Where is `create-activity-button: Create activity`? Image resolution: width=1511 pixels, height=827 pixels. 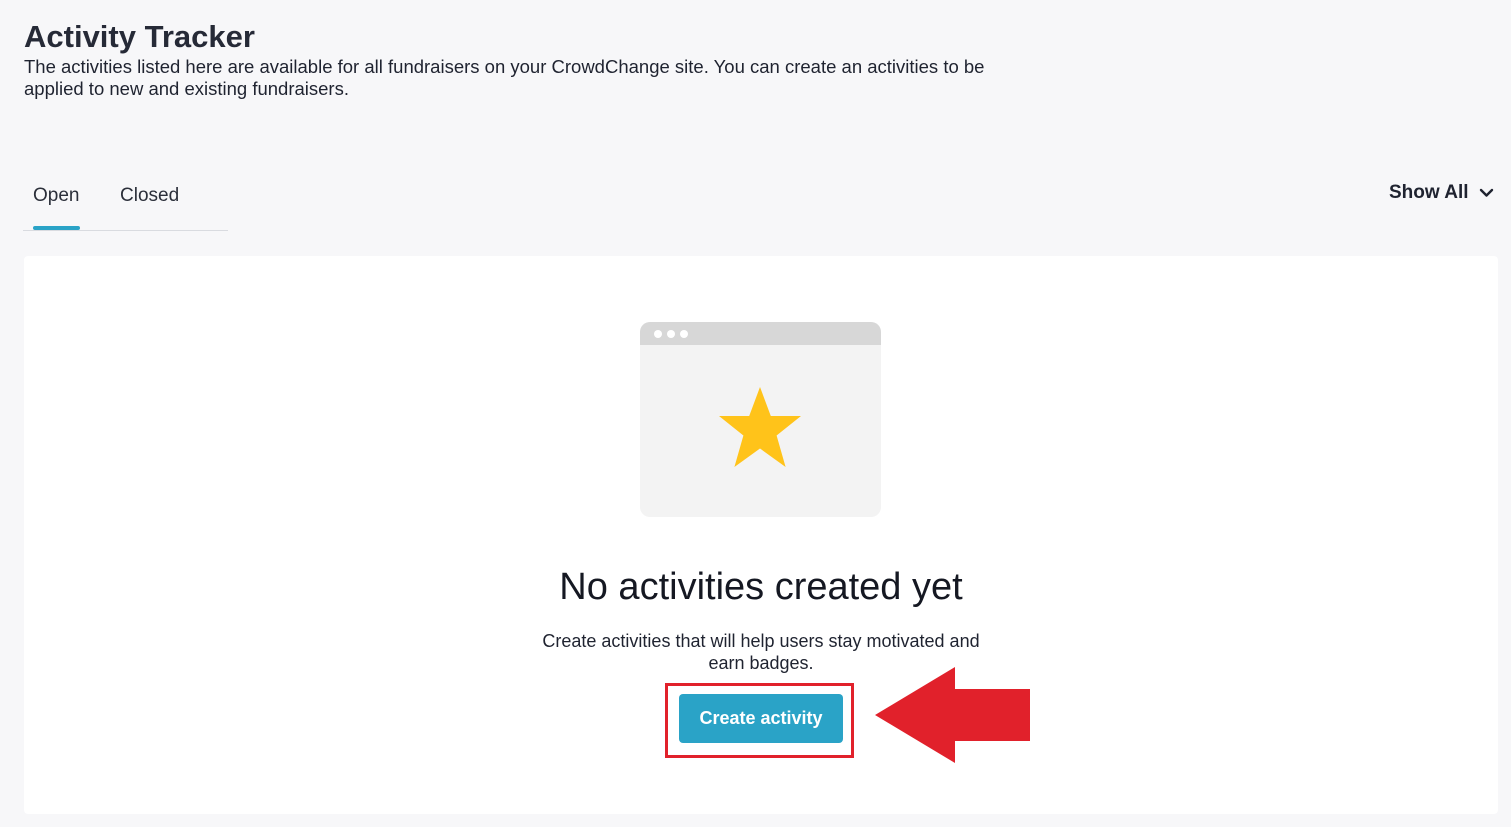 create-activity-button: Create activity is located at coordinates (761, 718).